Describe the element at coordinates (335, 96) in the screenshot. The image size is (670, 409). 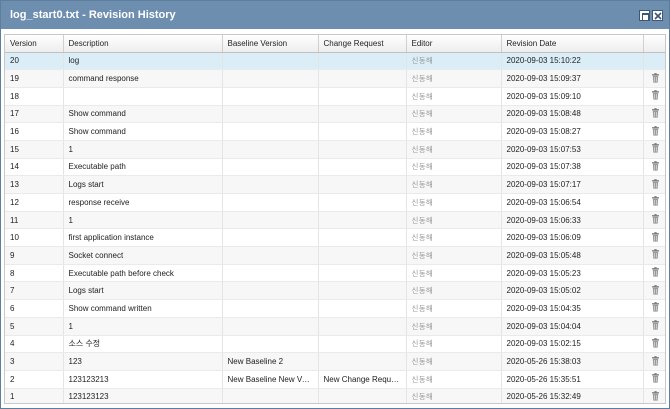
I see `table-row: 18 신동해 2020-09-03 15:09:10` at that location.